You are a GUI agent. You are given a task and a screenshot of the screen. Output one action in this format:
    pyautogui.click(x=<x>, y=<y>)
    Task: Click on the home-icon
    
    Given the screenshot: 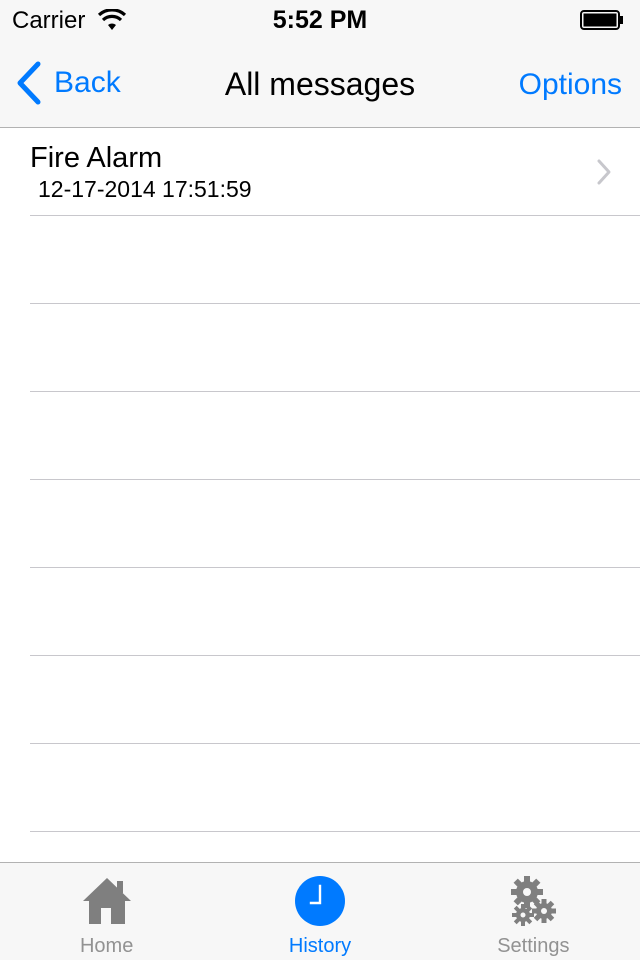 What is the action you would take?
    pyautogui.click(x=106, y=901)
    